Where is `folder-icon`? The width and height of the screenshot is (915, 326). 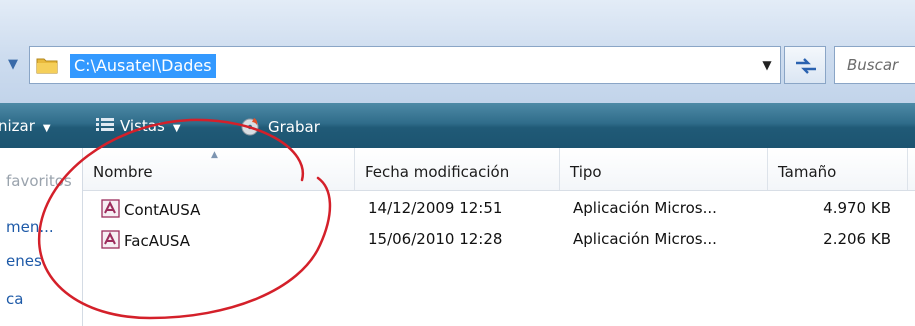
folder-icon is located at coordinates (47, 66).